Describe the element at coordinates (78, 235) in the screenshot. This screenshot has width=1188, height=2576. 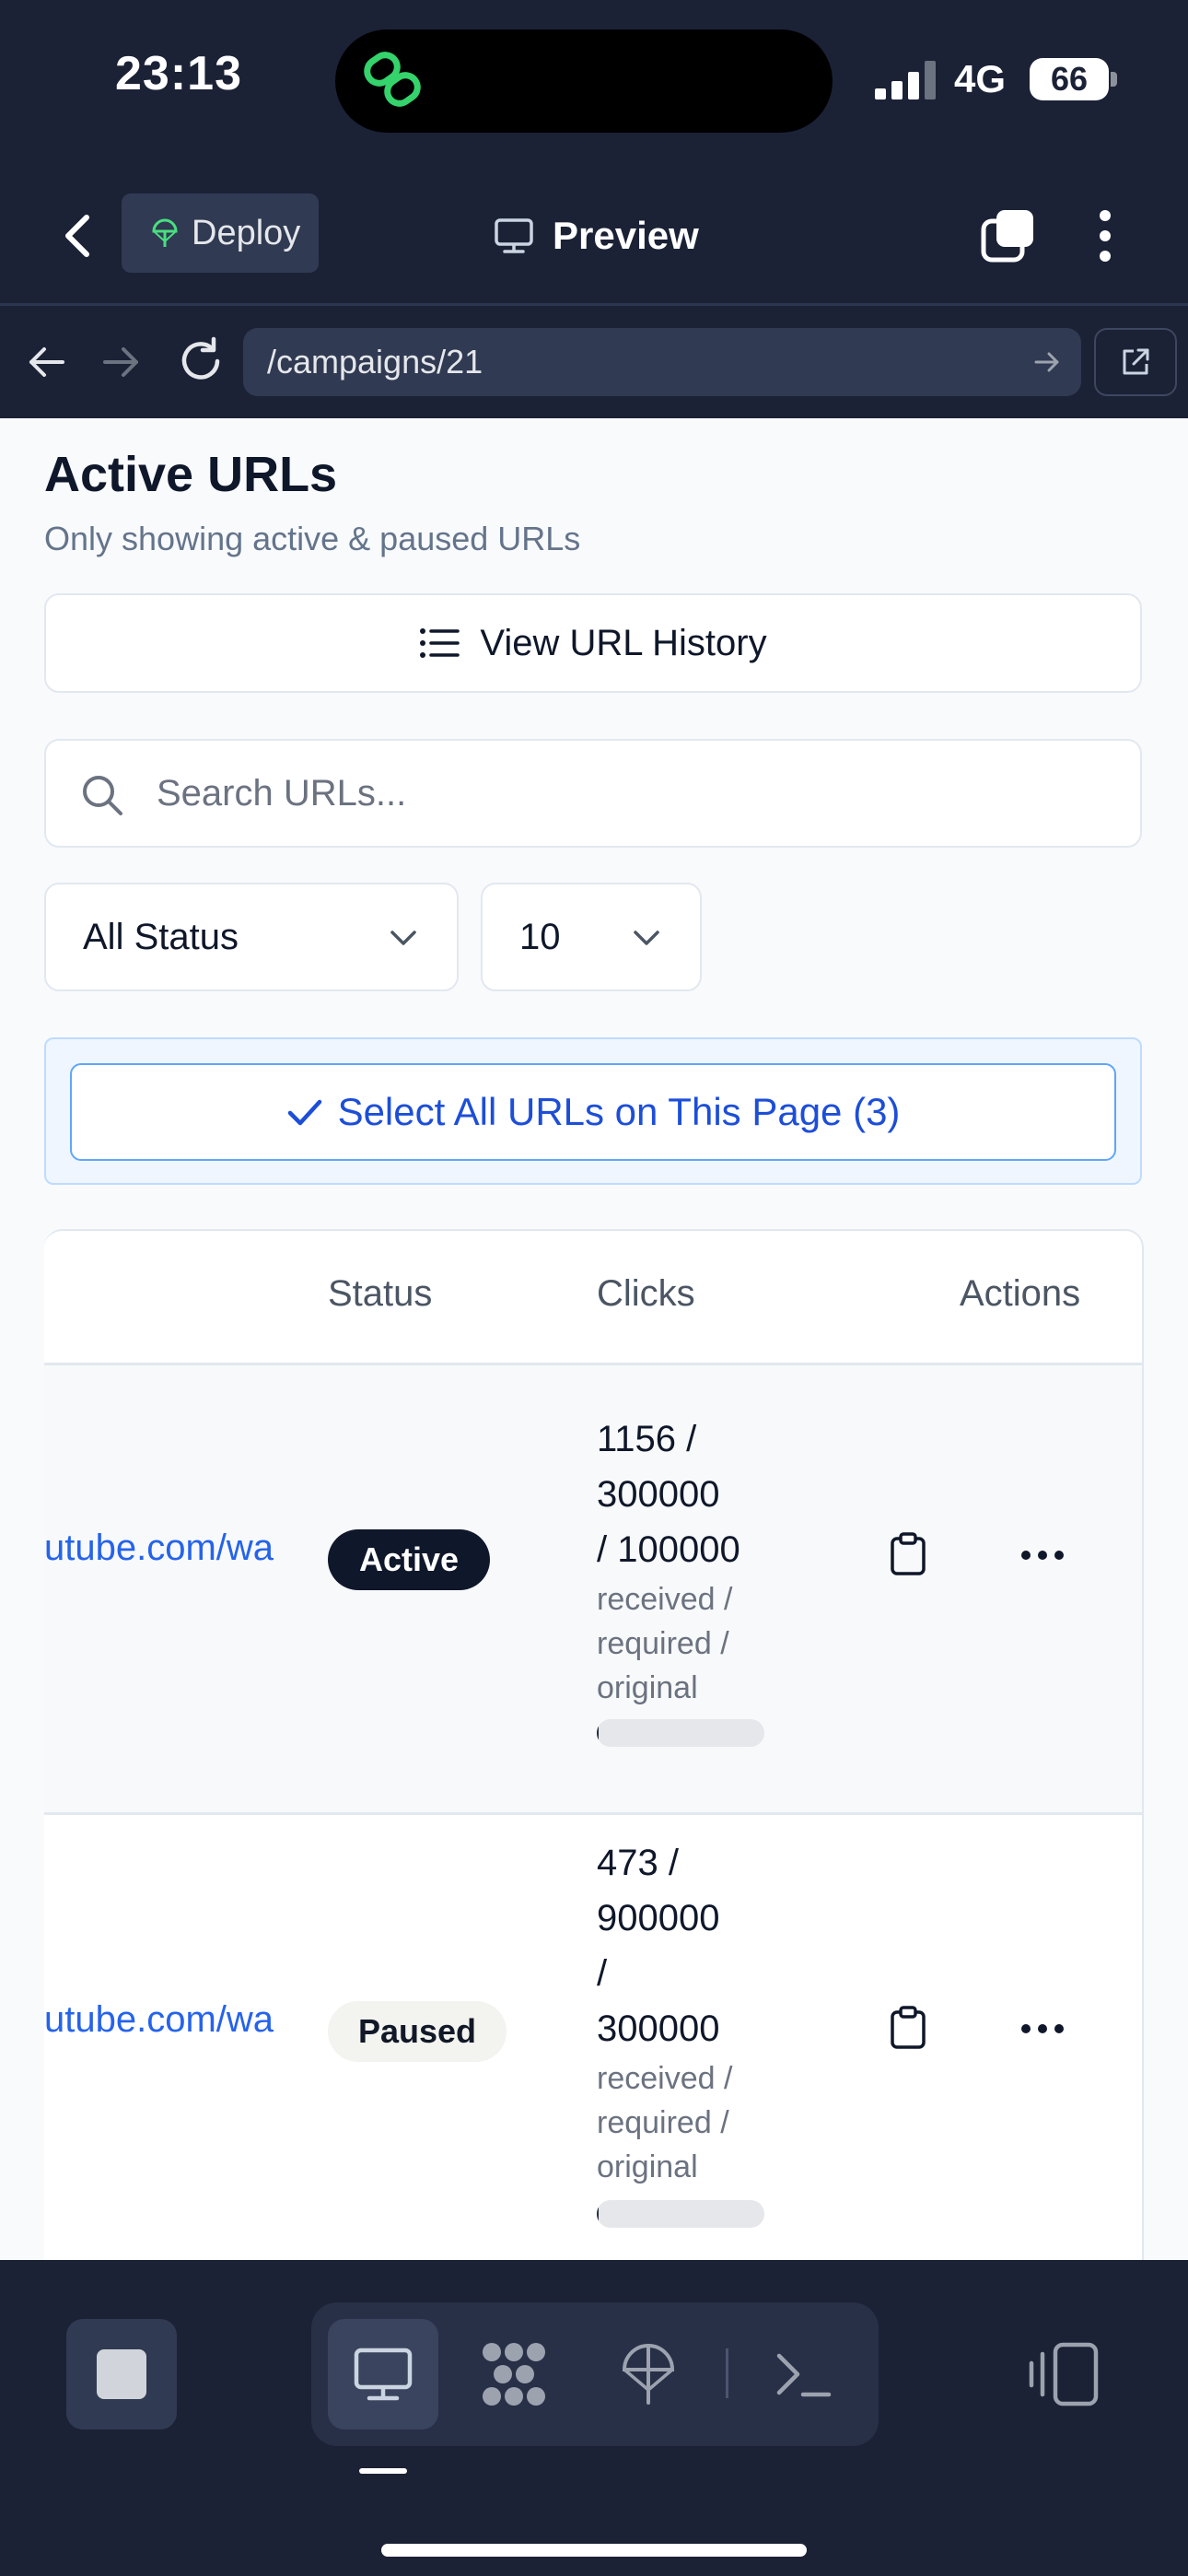
I see `back-icon` at that location.